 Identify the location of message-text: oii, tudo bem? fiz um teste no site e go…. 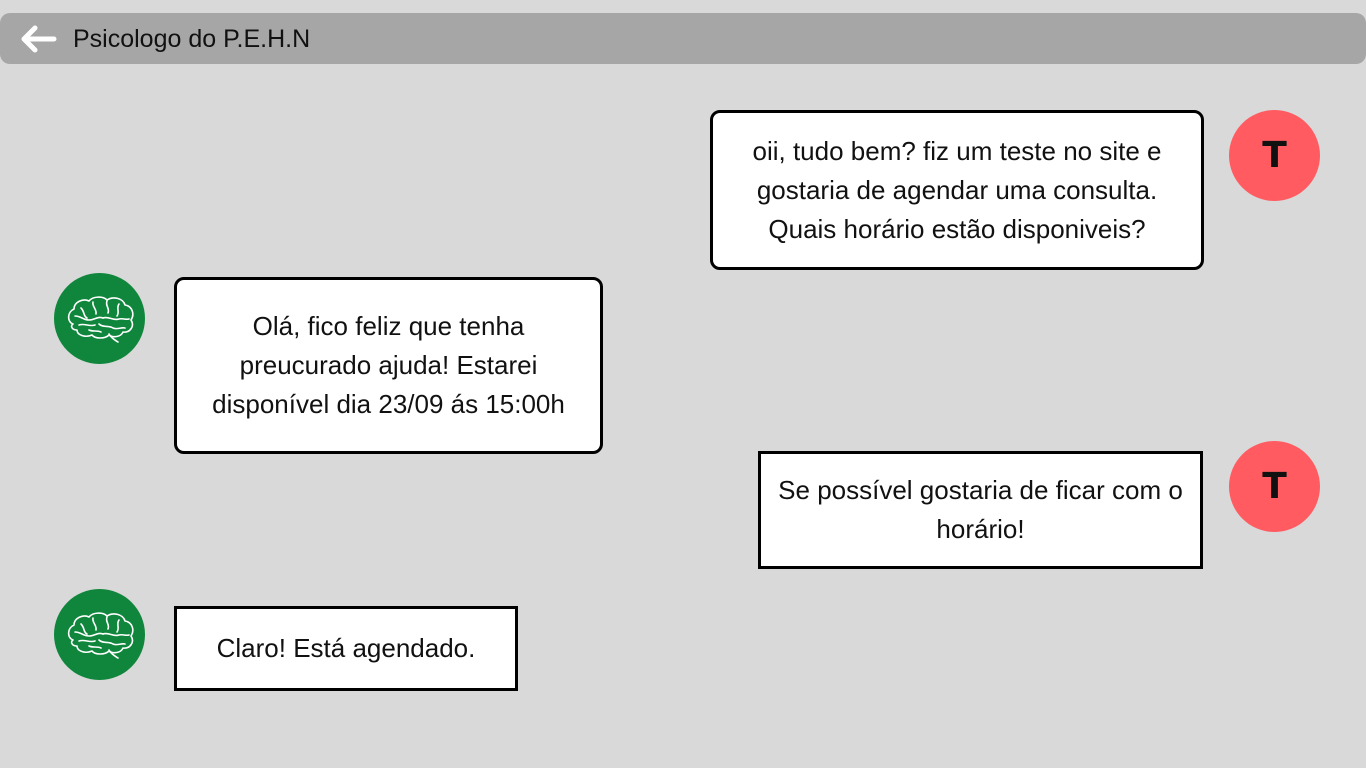
(957, 189).